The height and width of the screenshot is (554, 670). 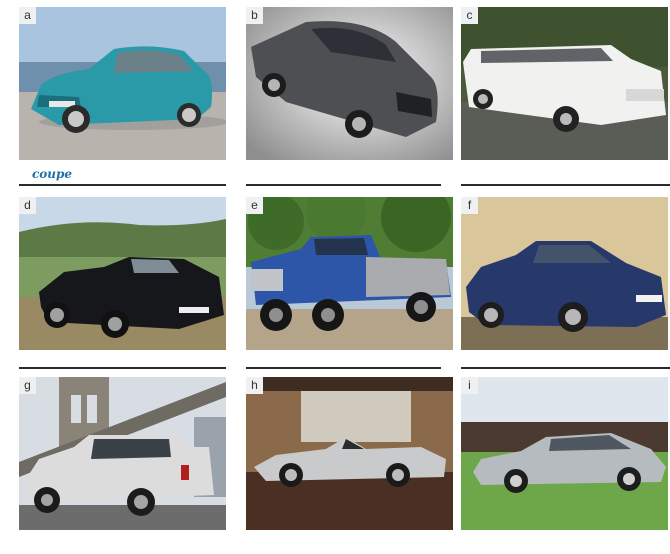 I want to click on card-letter-f: f, so click(x=469, y=205).